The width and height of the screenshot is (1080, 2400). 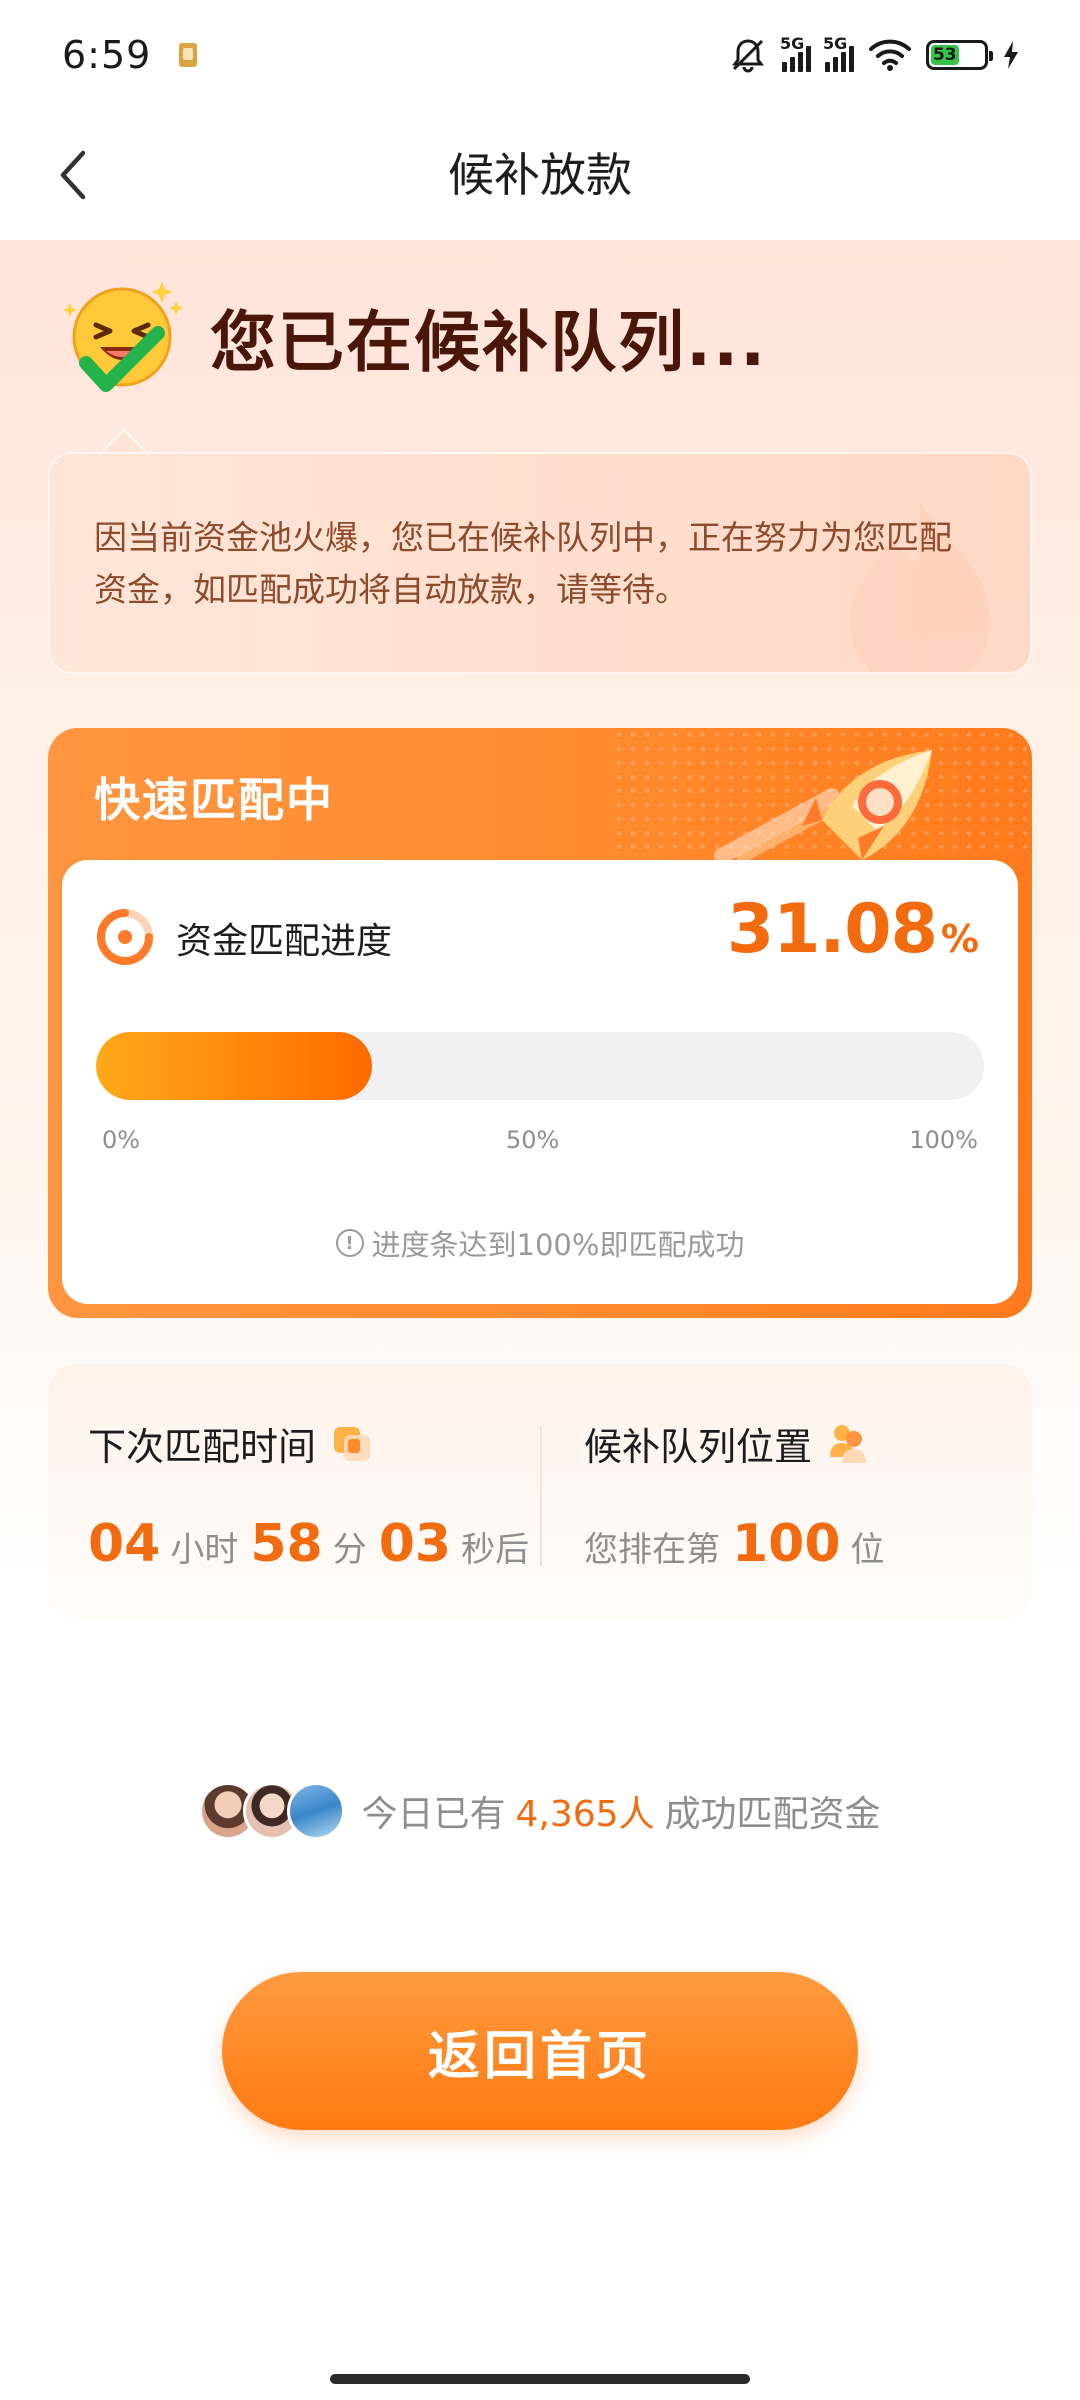 I want to click on signal-2-icon: 5G, so click(x=838, y=53).